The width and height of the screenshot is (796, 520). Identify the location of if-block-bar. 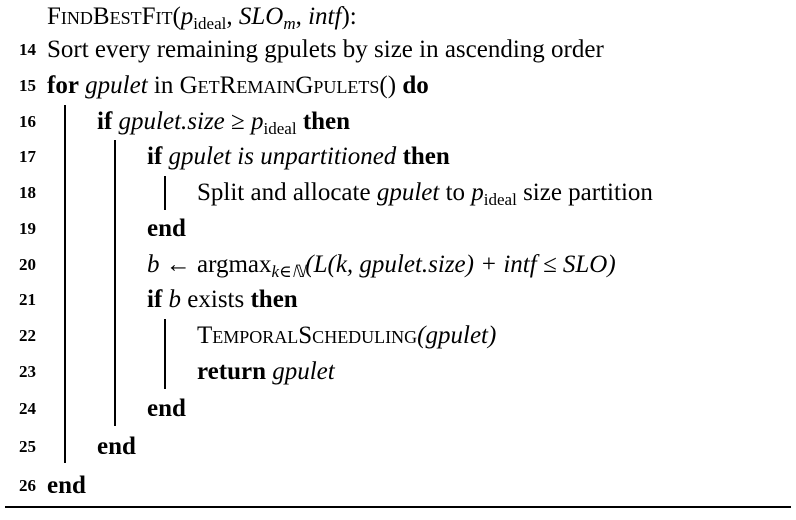
(115, 283).